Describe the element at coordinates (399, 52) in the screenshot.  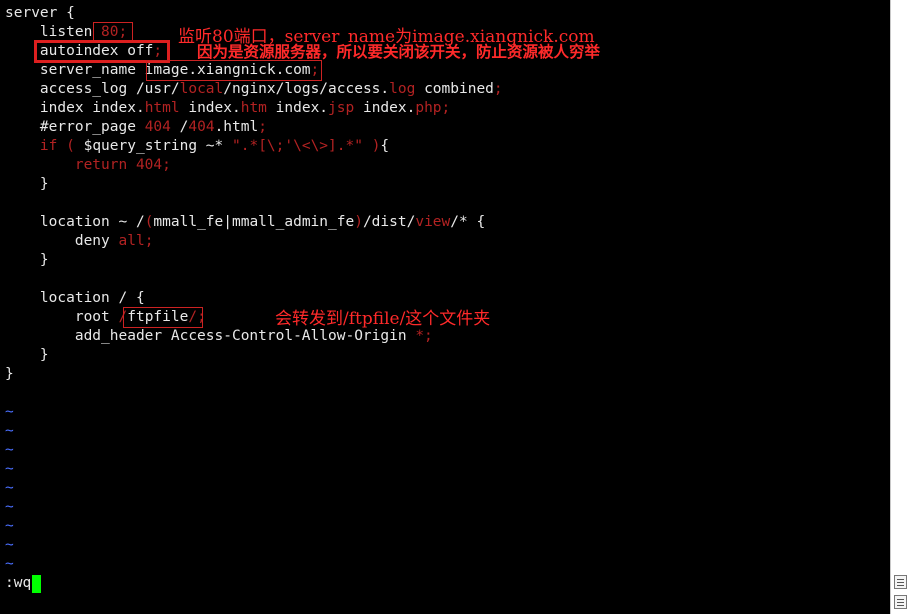
I see `autoindex-annotation: 因为是资源服务器，所以要关闭该开关，防止资源被人穷举` at that location.